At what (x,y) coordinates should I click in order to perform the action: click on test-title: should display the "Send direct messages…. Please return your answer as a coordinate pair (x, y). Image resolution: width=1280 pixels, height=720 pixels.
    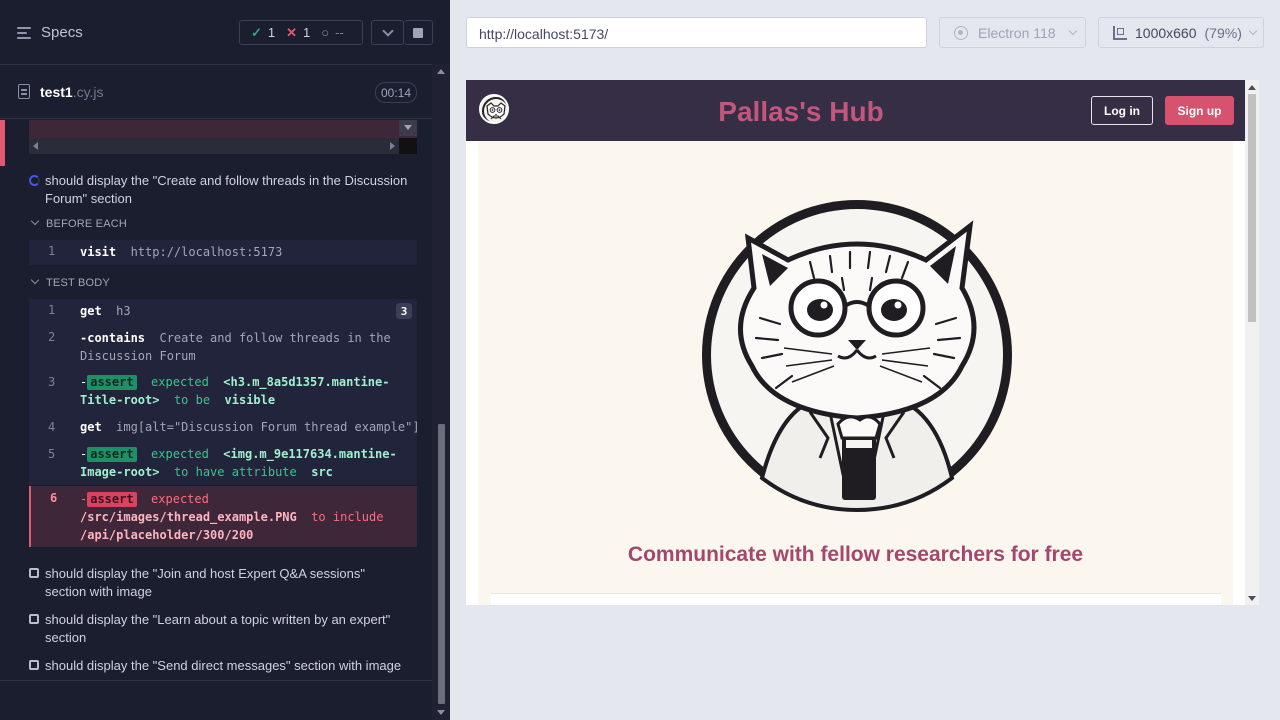
    Looking at the image, I should click on (223, 665).